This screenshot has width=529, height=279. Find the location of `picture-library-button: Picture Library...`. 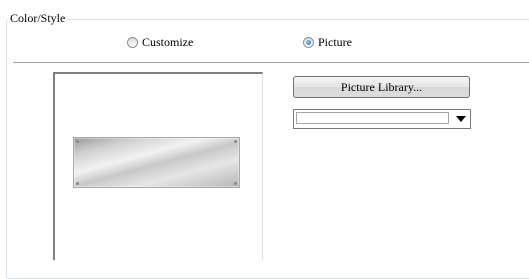

picture-library-button: Picture Library... is located at coordinates (381, 87).